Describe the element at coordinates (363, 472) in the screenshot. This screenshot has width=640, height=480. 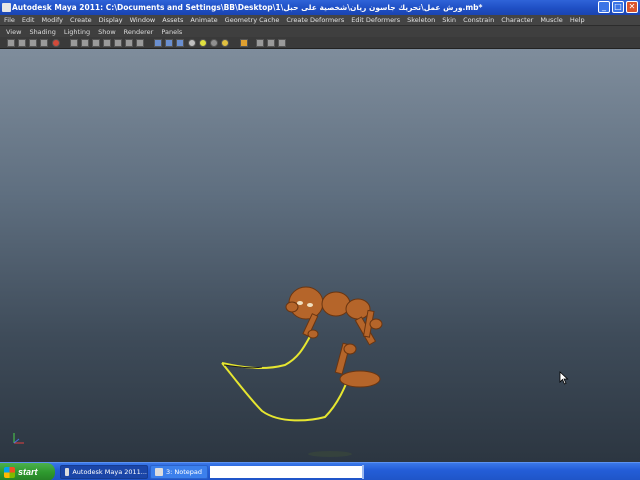
I see `taskbar-separator` at that location.